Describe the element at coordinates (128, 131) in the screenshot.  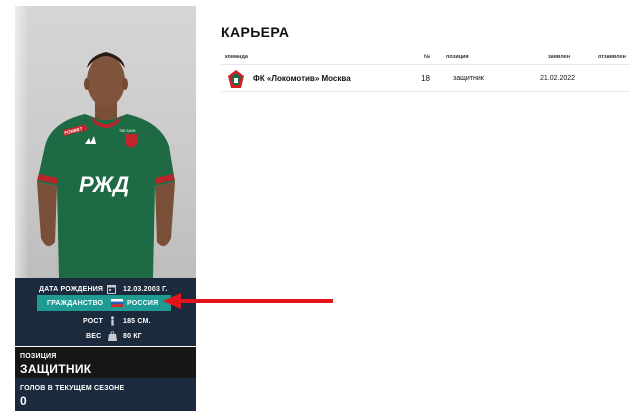
I see `svg-text: ТКБ БАНК` at that location.